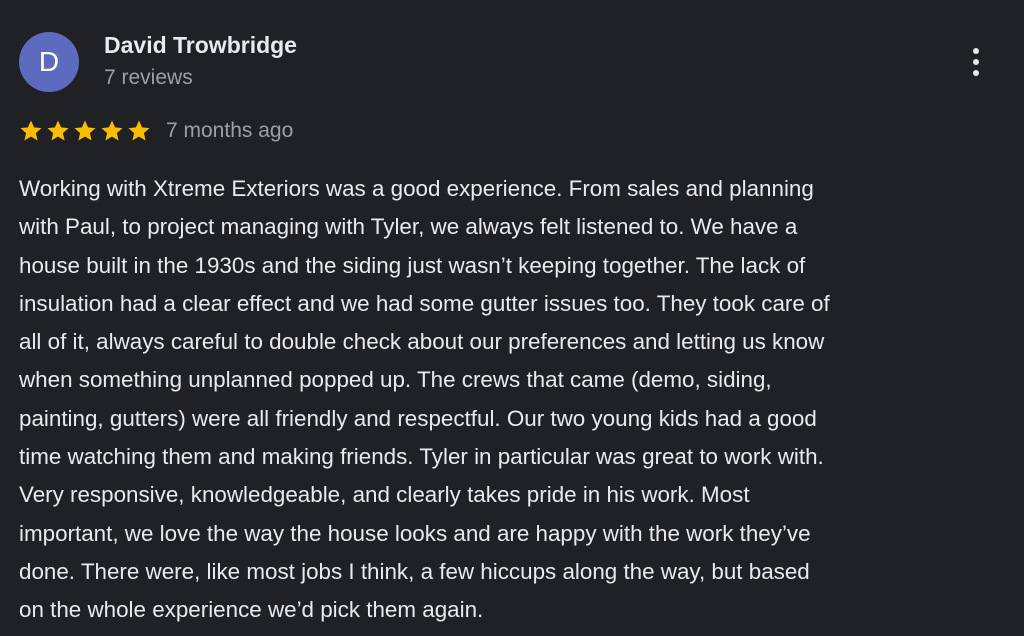  Describe the element at coordinates (976, 51) in the screenshot. I see `more-vert-icon` at that location.